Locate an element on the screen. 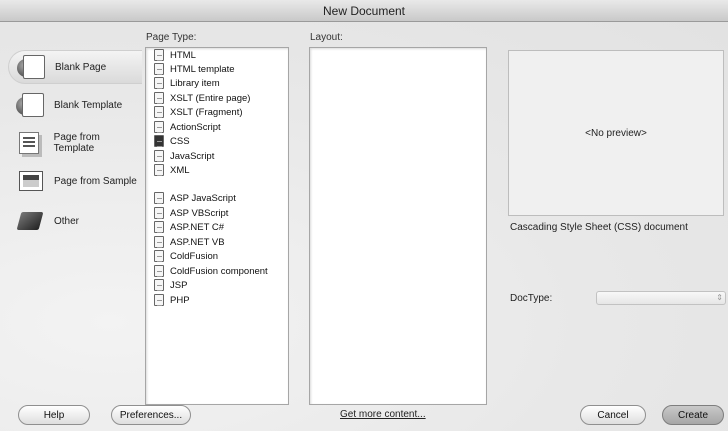 This screenshot has height=431, width=728. layout-label: Layout: is located at coordinates (326, 37).